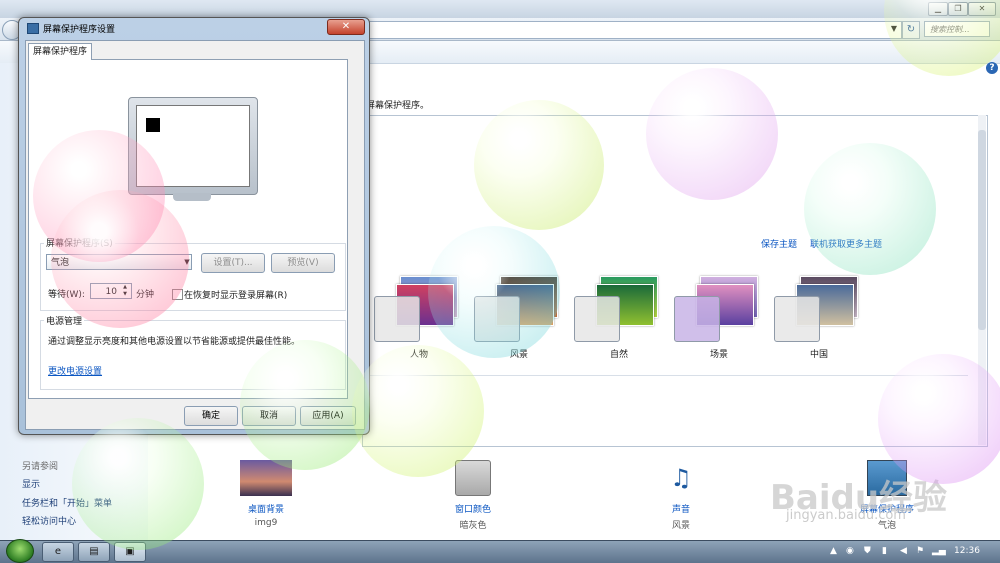 The image size is (1000, 563). I want to click on close-window-button: ✕, so click(982, 9).